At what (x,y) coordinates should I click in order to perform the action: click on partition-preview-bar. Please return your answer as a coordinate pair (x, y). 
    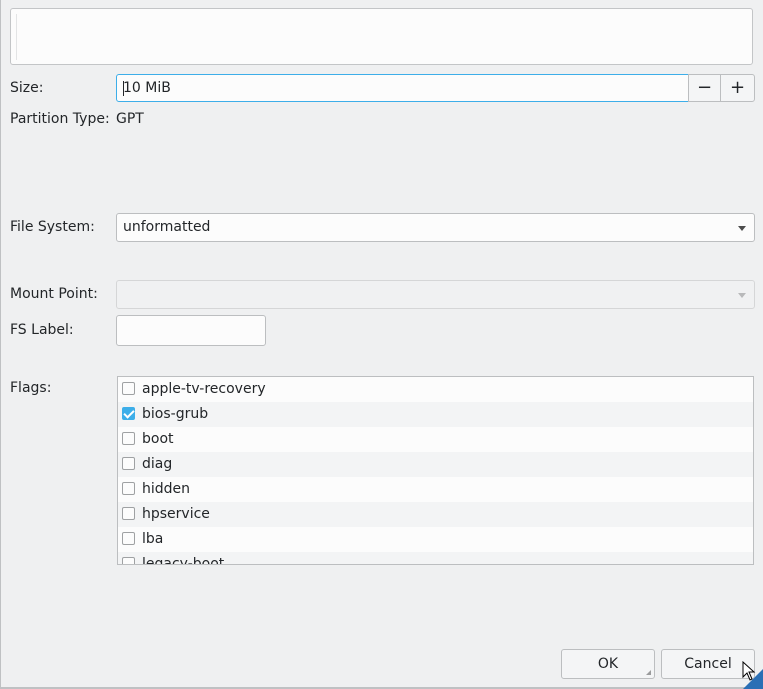
    Looking at the image, I should click on (16, 37).